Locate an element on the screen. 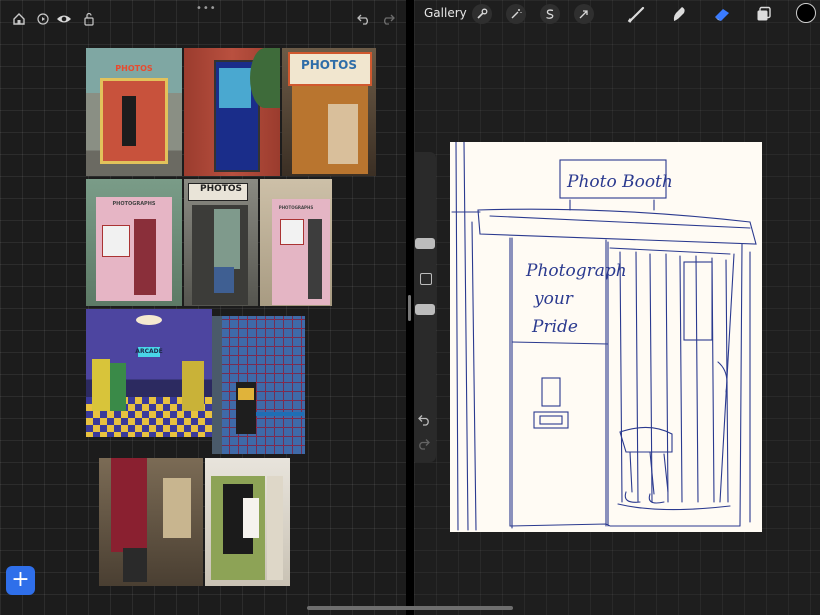 The image size is (820, 615). photo-sign: ARCADE is located at coordinates (149, 351).